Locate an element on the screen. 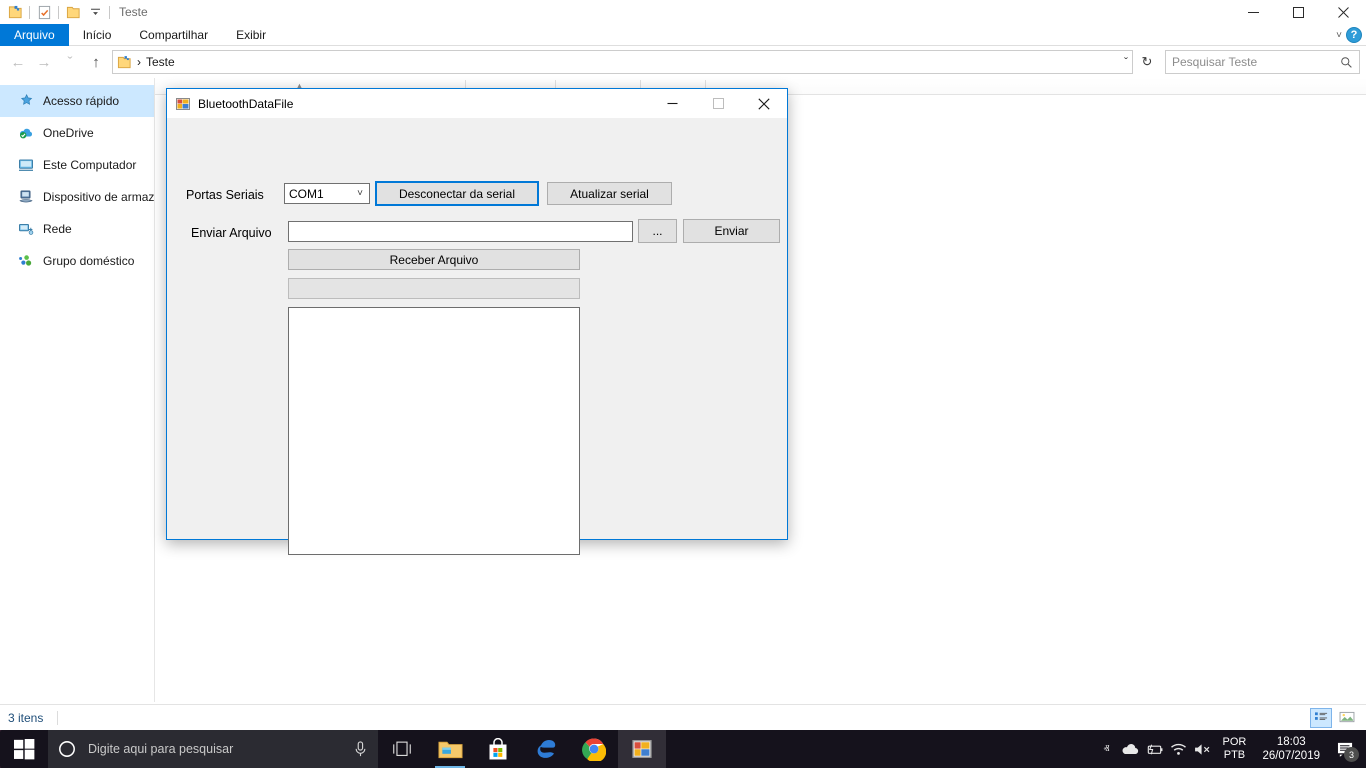 This screenshot has width=1366, height=768. address-input: › Teste ˇ is located at coordinates (622, 62).